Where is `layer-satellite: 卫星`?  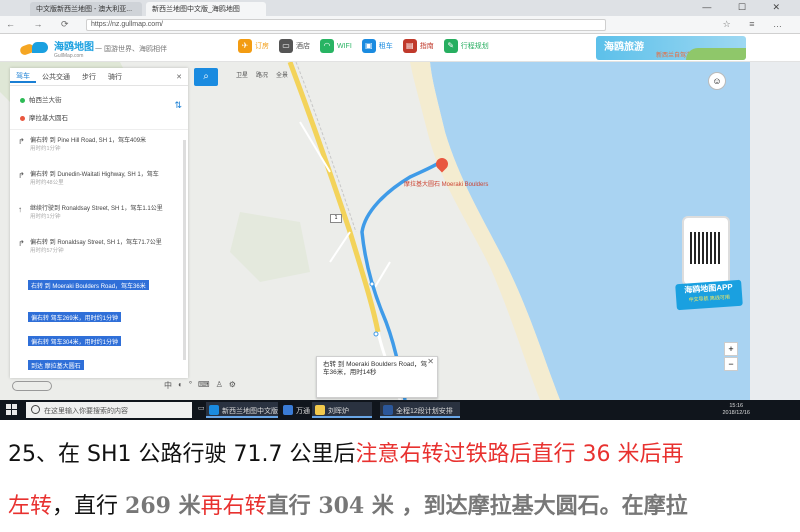 layer-satellite: 卫星 is located at coordinates (242, 74).